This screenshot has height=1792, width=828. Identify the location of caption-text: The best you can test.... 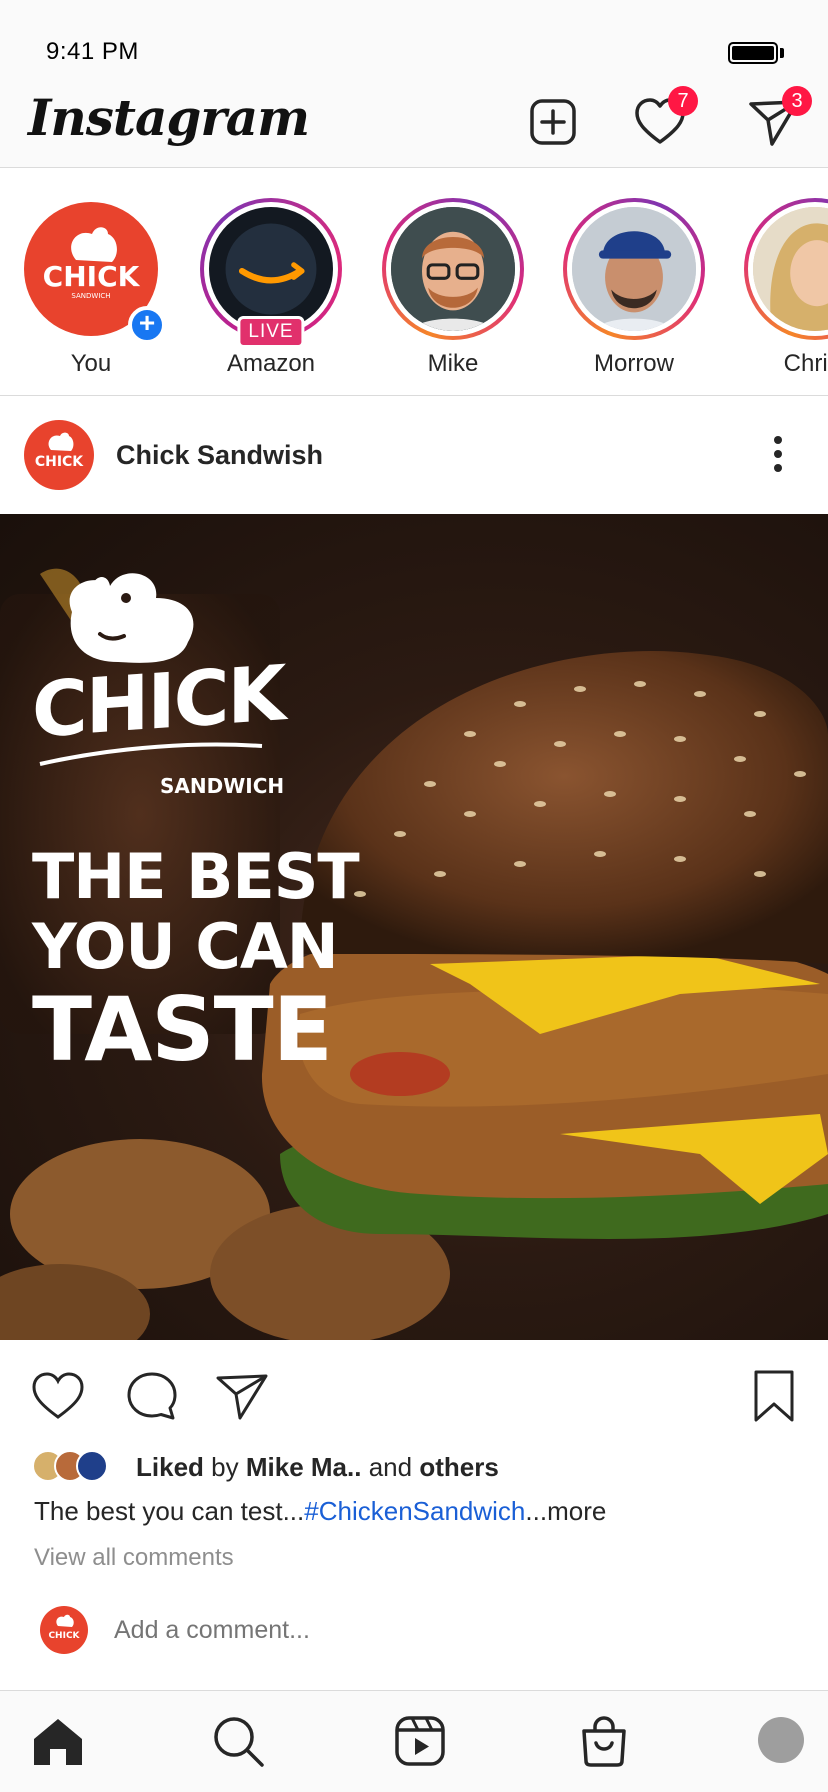
(169, 1511).